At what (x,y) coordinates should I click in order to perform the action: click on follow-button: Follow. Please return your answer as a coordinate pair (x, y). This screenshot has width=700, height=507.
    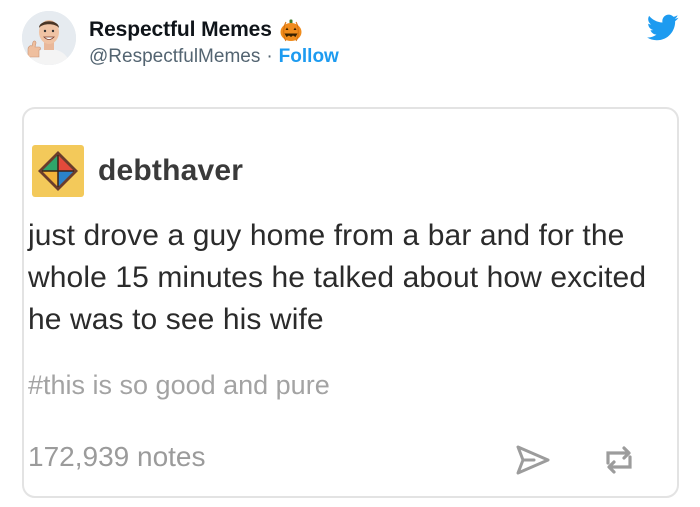
    Looking at the image, I should click on (309, 57).